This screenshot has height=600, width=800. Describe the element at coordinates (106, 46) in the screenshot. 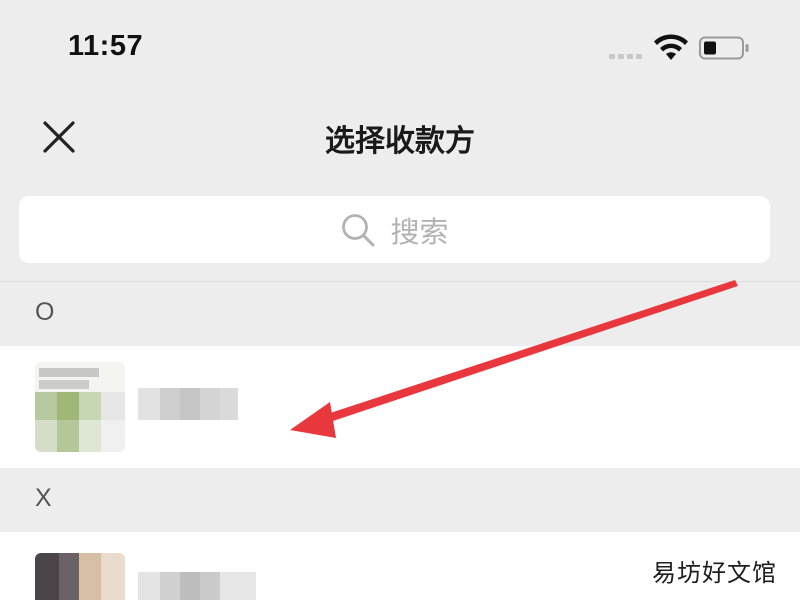

I see `status-time: 11:57` at that location.